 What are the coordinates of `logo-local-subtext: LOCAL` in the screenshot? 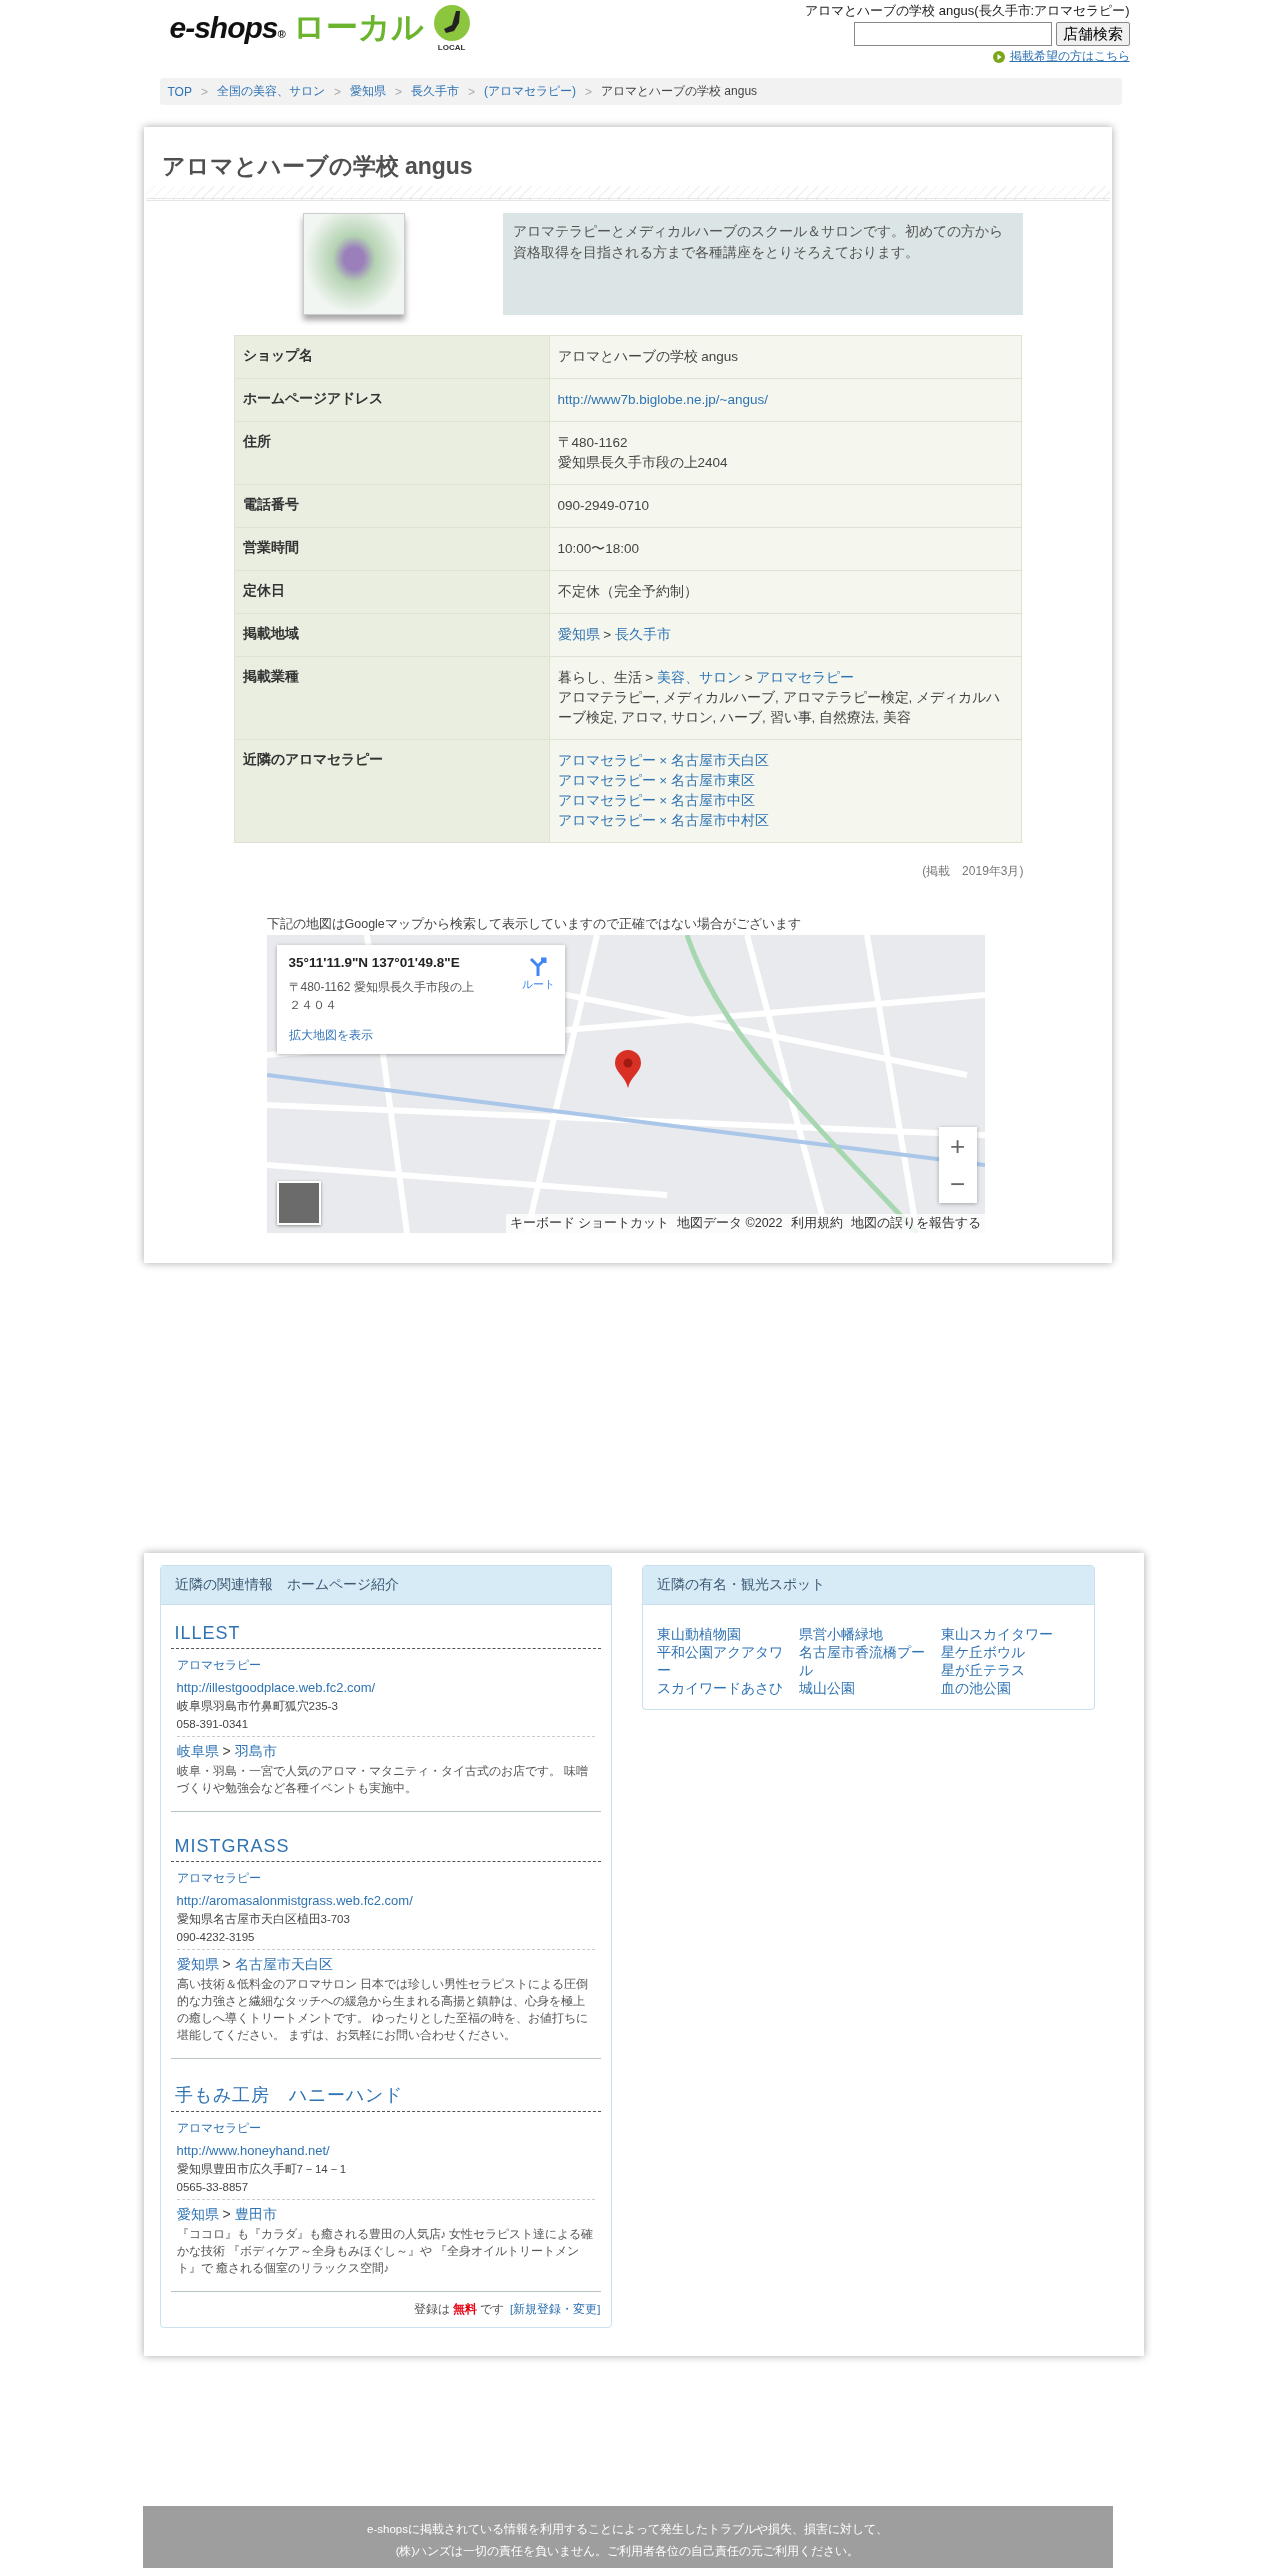 It's located at (451, 47).